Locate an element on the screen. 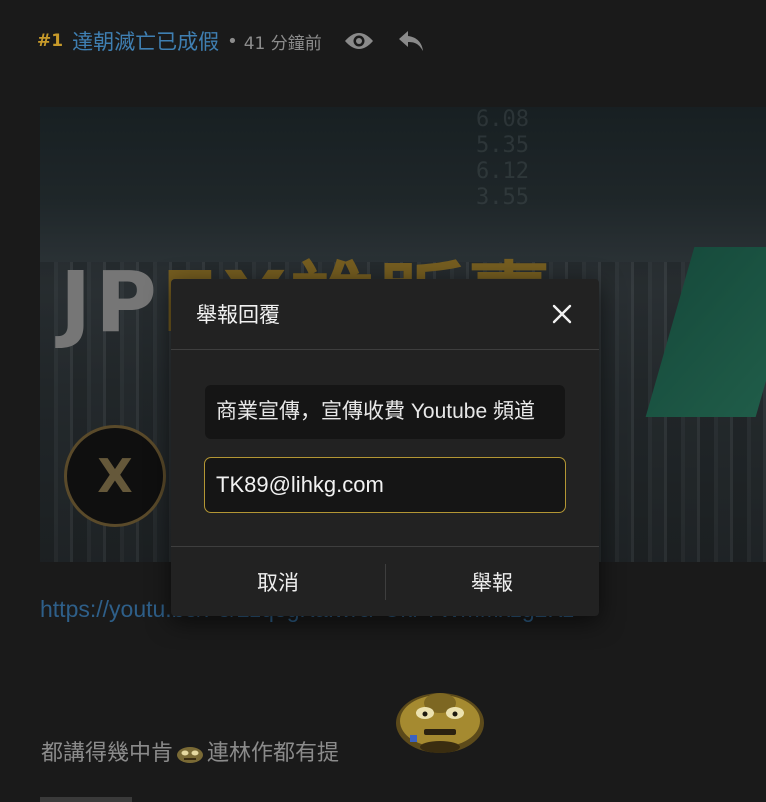 The height and width of the screenshot is (802, 766). post-number: #1 is located at coordinates (50, 41).